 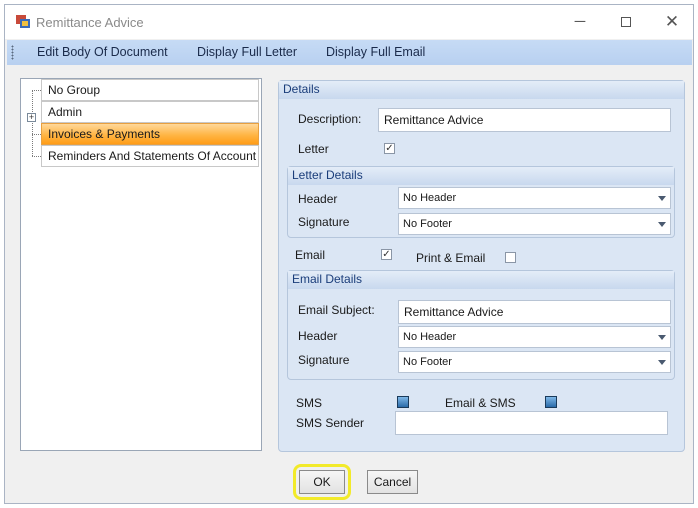 I want to click on description-label: Description:, so click(x=330, y=119).